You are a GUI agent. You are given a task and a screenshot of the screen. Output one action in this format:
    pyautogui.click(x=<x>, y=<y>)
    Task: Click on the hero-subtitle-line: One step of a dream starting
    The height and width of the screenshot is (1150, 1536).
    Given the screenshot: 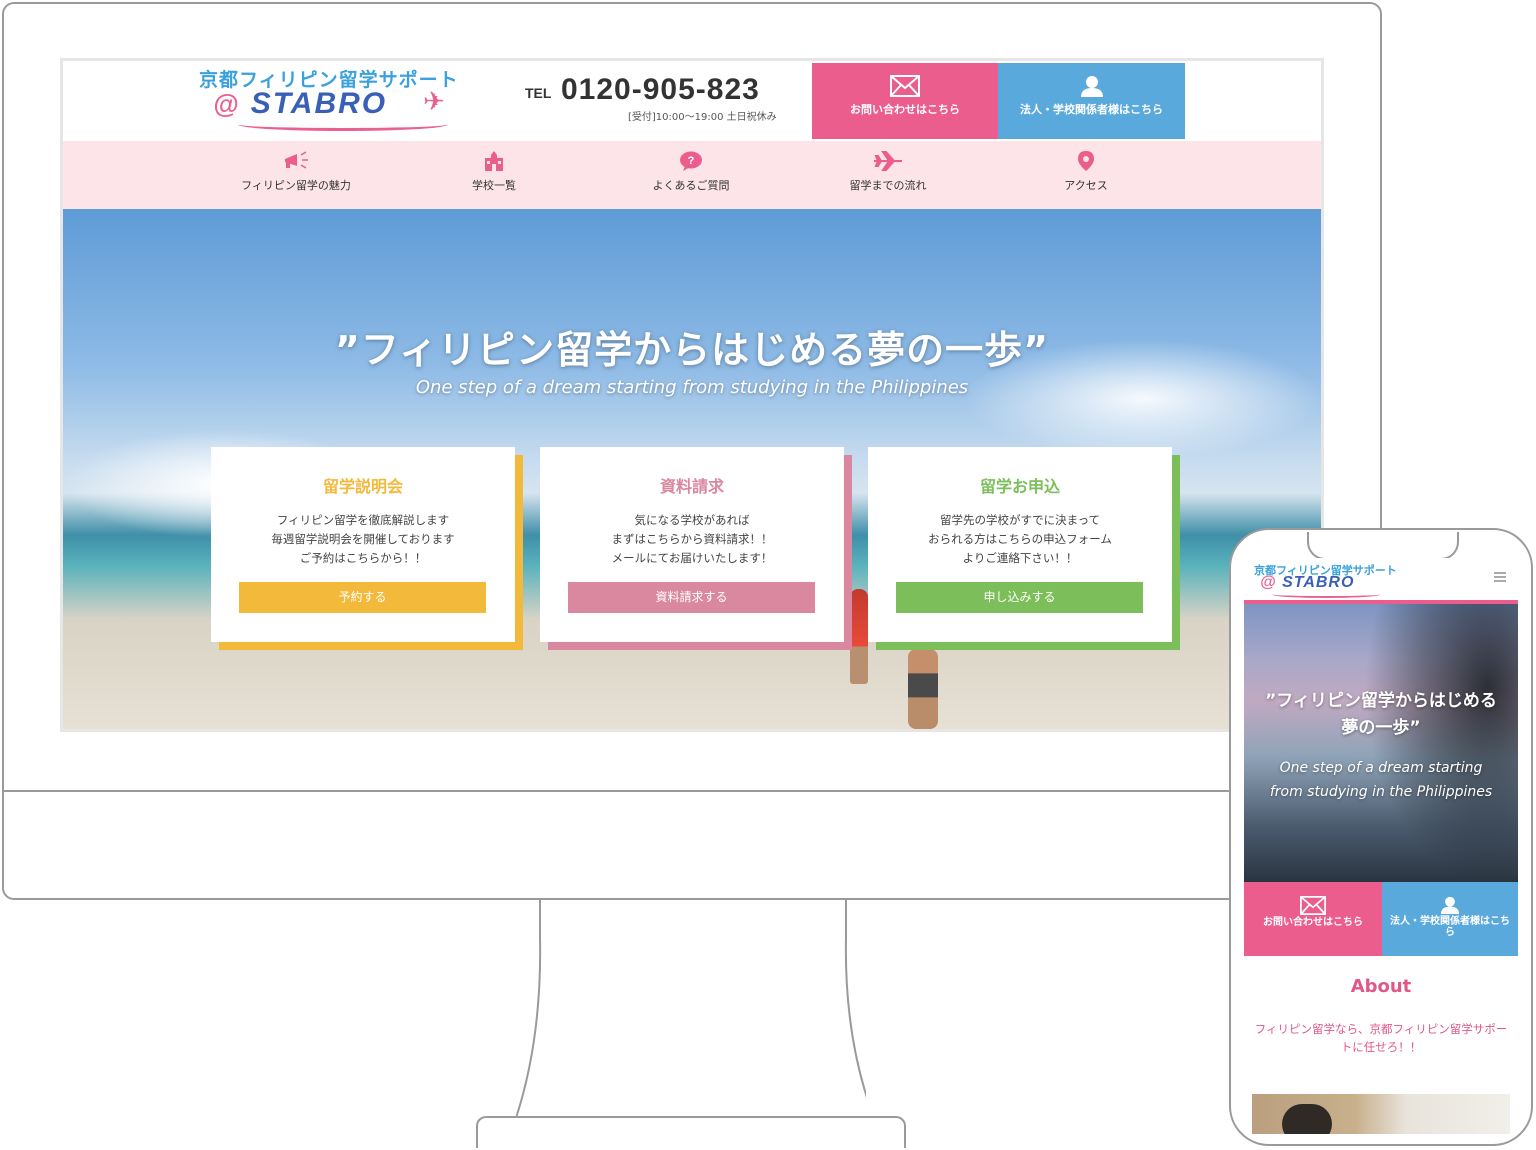 What is the action you would take?
    pyautogui.click(x=1381, y=768)
    